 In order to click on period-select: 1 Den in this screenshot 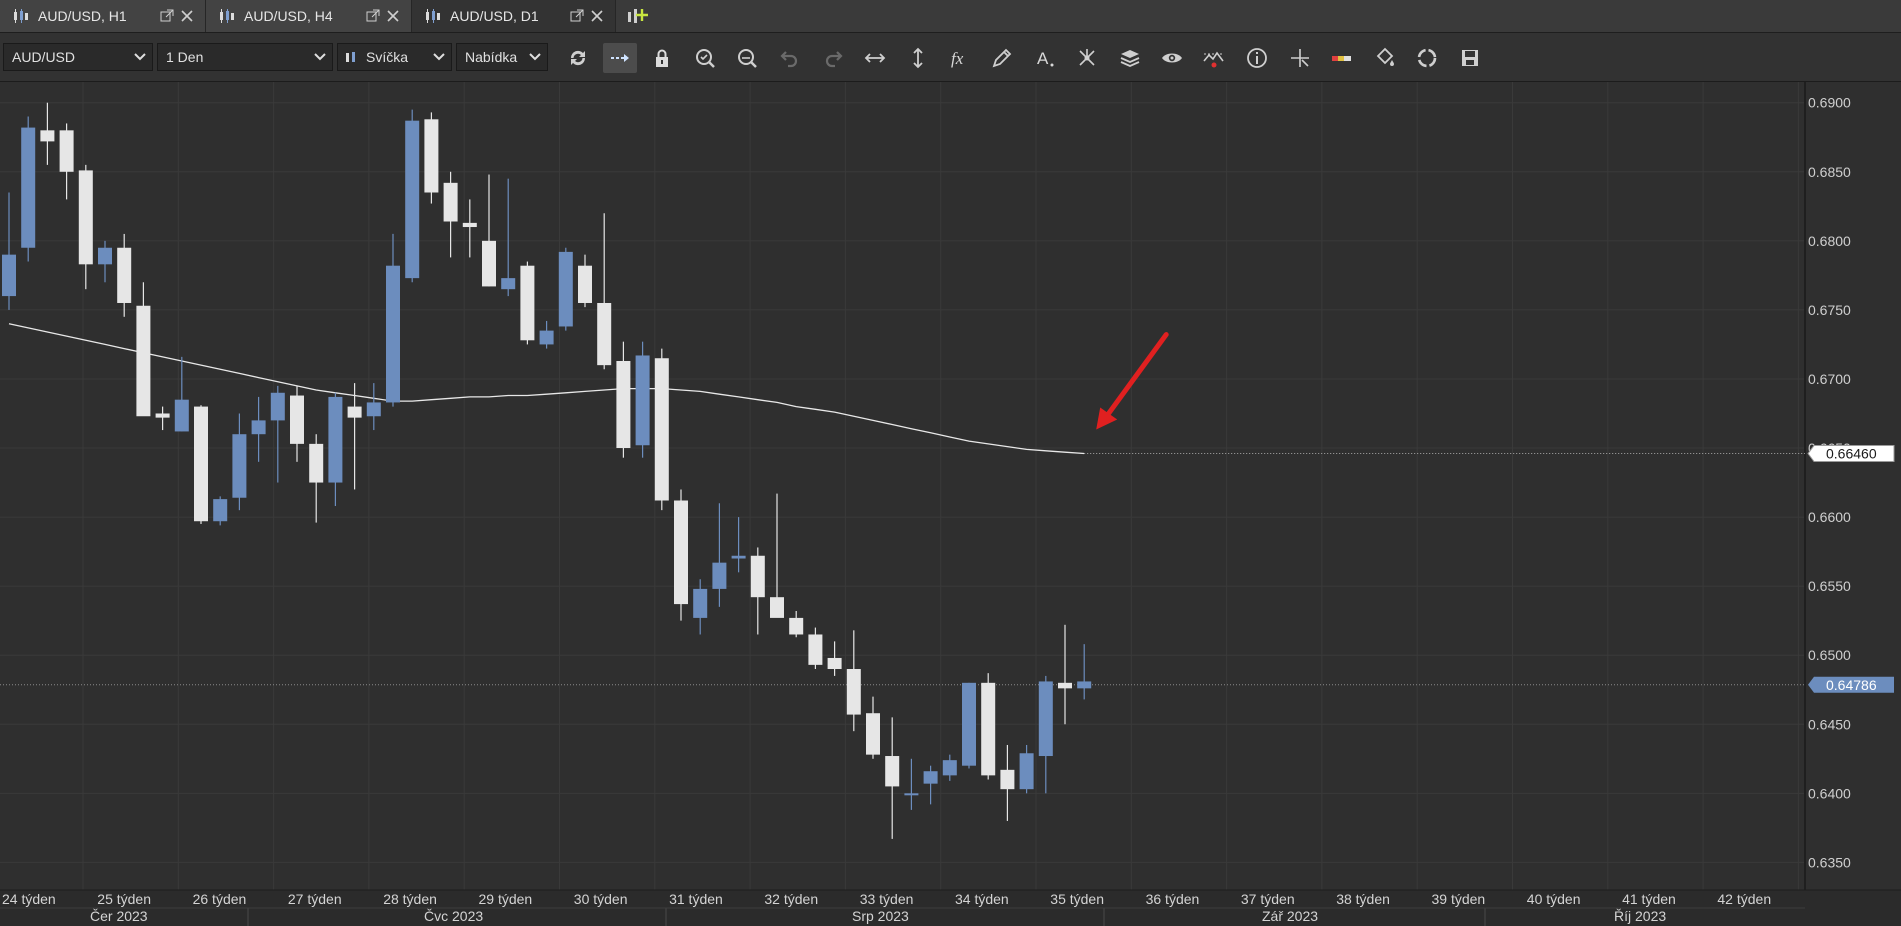, I will do `click(245, 57)`.